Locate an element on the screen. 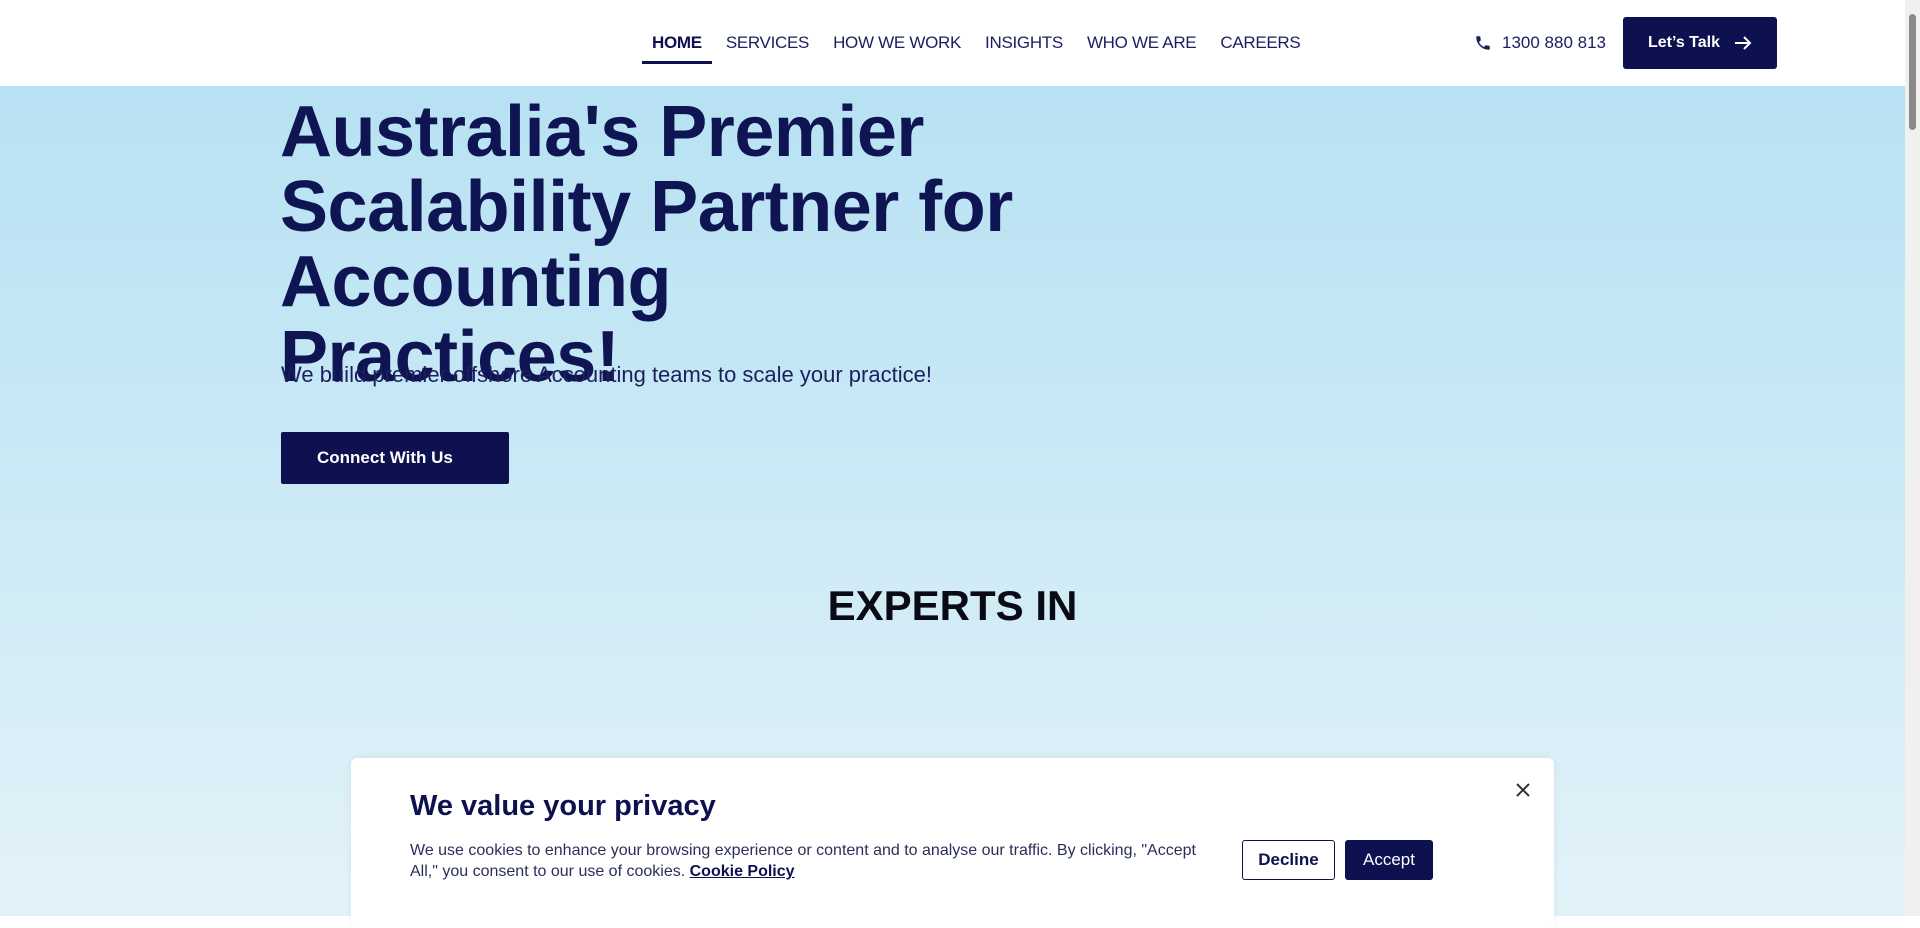 The image size is (1920, 928). nav-who-we-are: WHO WE ARE is located at coordinates (1142, 43).